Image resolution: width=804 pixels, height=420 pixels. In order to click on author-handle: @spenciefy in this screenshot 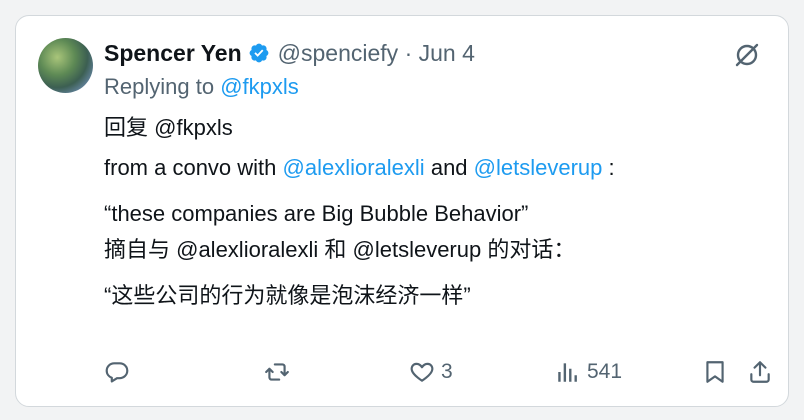, I will do `click(338, 53)`.